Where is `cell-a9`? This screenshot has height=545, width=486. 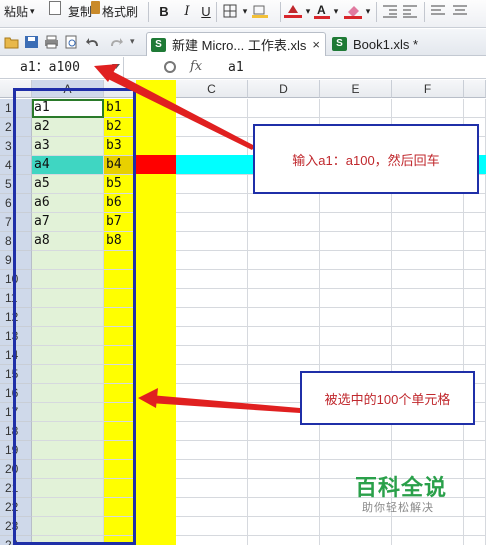 cell-a9 is located at coordinates (68, 260).